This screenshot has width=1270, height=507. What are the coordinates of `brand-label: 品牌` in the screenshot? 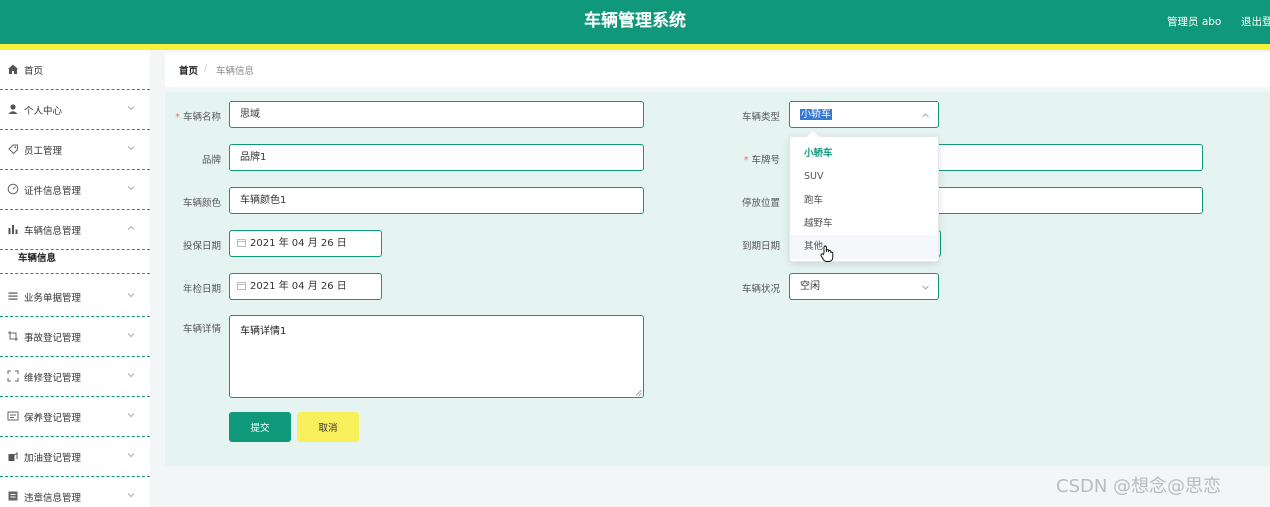 It's located at (211, 160).